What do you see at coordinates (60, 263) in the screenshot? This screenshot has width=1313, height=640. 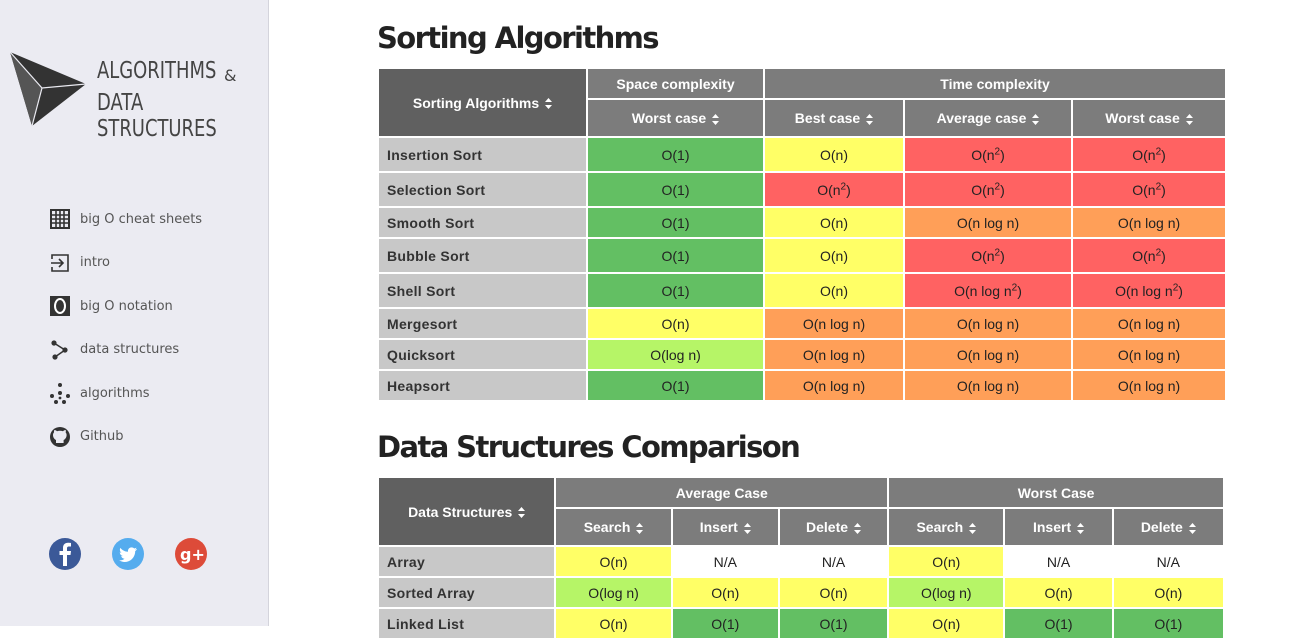 I see `enter-icon` at bounding box center [60, 263].